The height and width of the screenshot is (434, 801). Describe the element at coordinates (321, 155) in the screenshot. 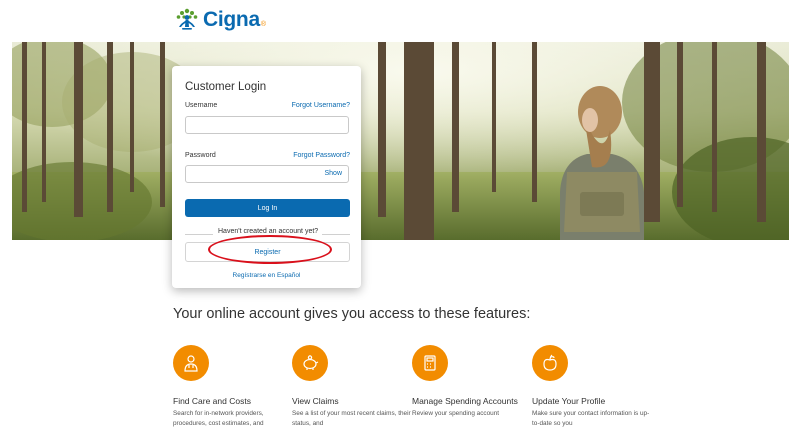

I see `forgot-password-link: Forgot Password?` at that location.